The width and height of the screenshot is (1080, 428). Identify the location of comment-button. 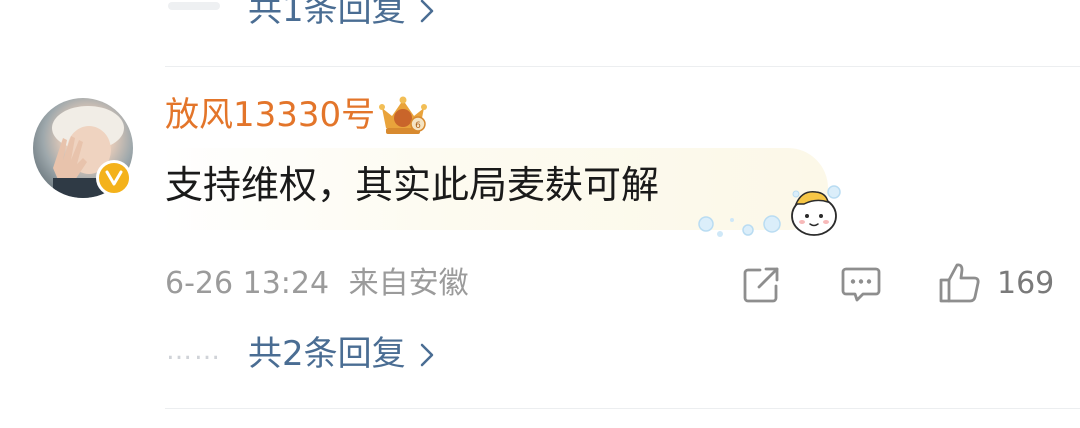
(861, 285).